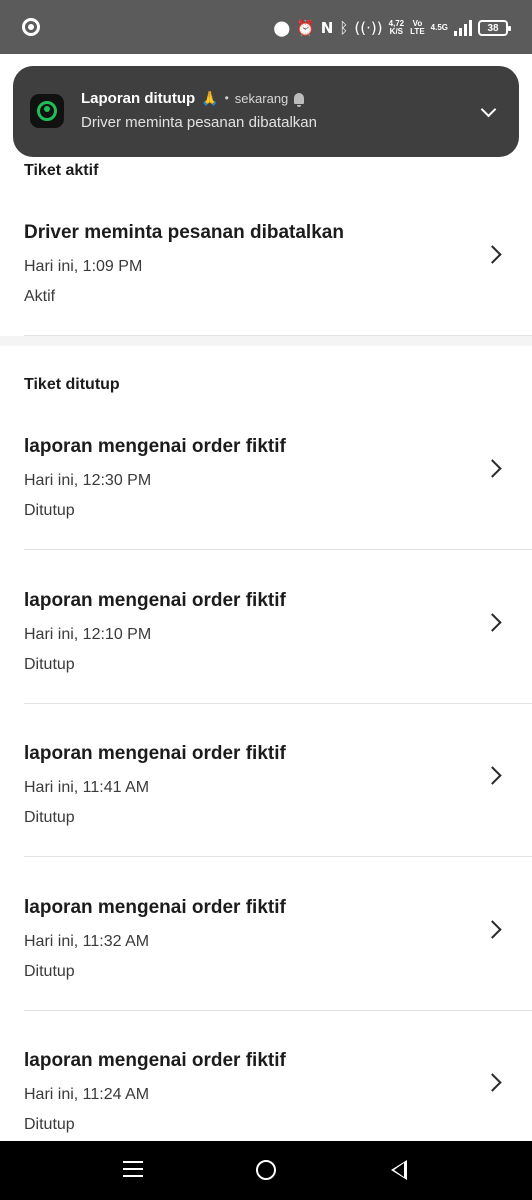  Describe the element at coordinates (47, 111) in the screenshot. I see `gojek-app-icon` at that location.